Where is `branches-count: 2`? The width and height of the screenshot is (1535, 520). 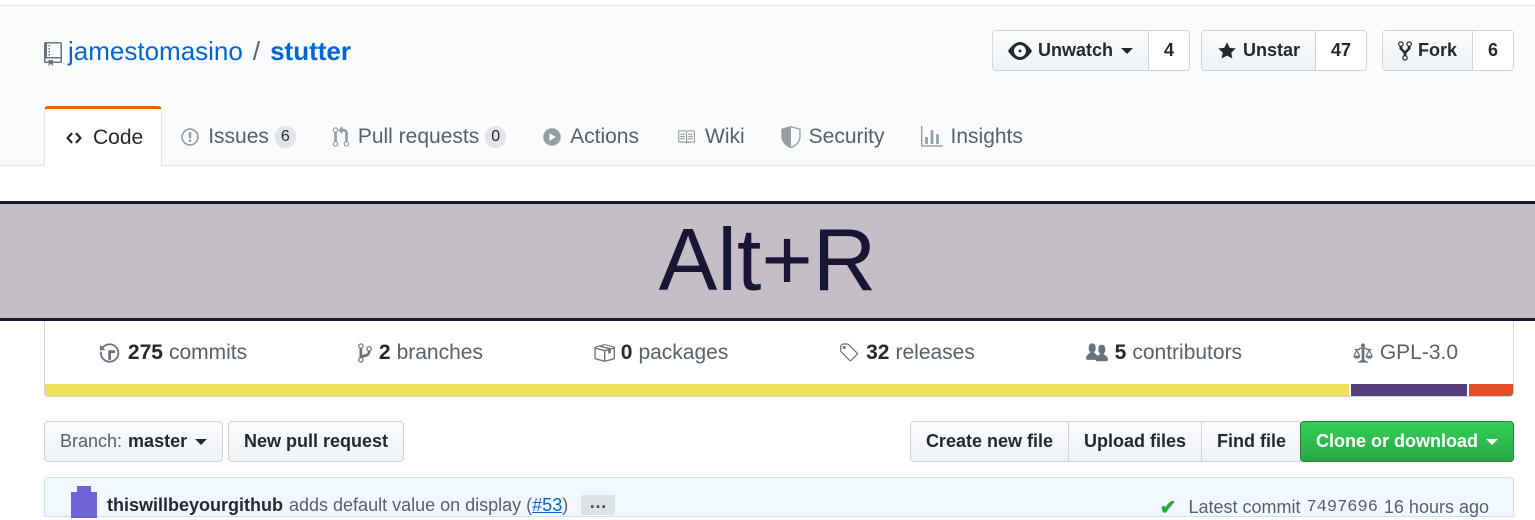 branches-count: 2 is located at coordinates (384, 352).